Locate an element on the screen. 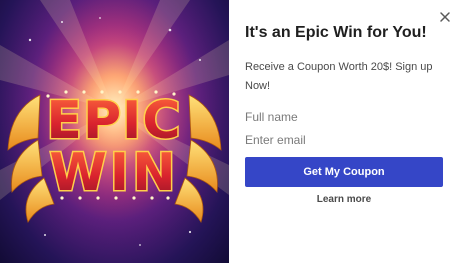 This screenshot has width=459, height=263. close-button is located at coordinates (445, 17).